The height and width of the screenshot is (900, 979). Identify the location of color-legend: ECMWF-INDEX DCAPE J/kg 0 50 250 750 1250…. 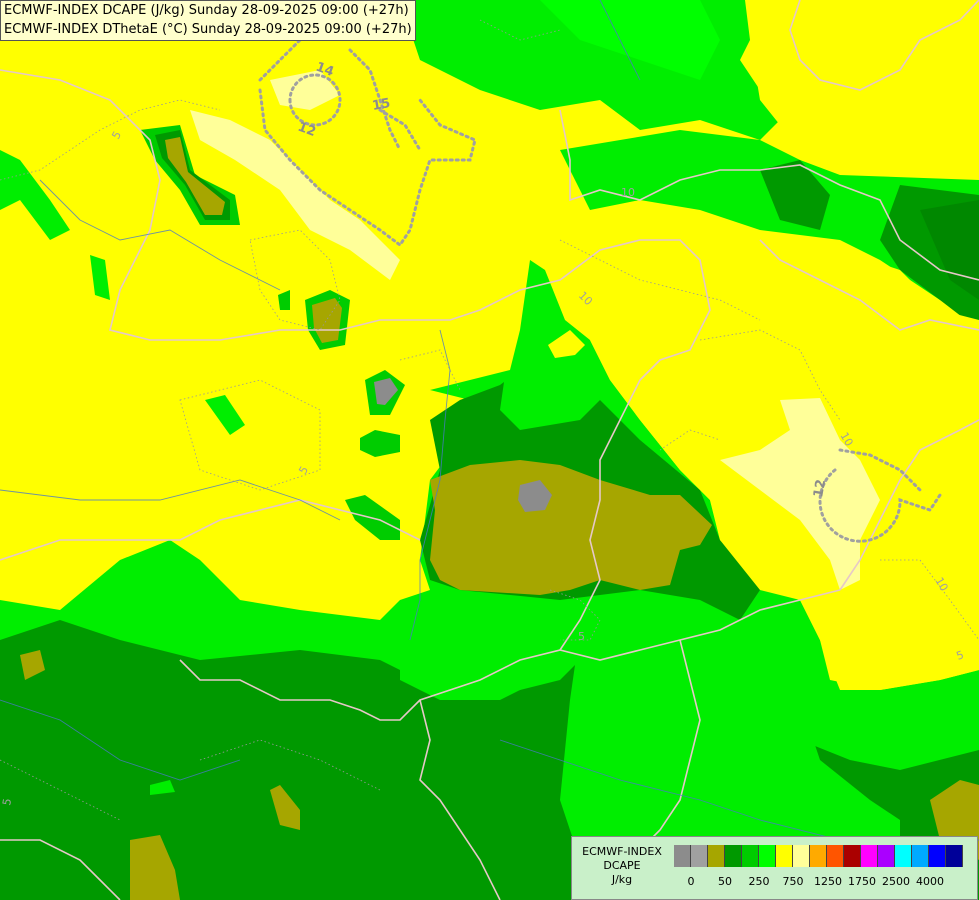
(774, 868).